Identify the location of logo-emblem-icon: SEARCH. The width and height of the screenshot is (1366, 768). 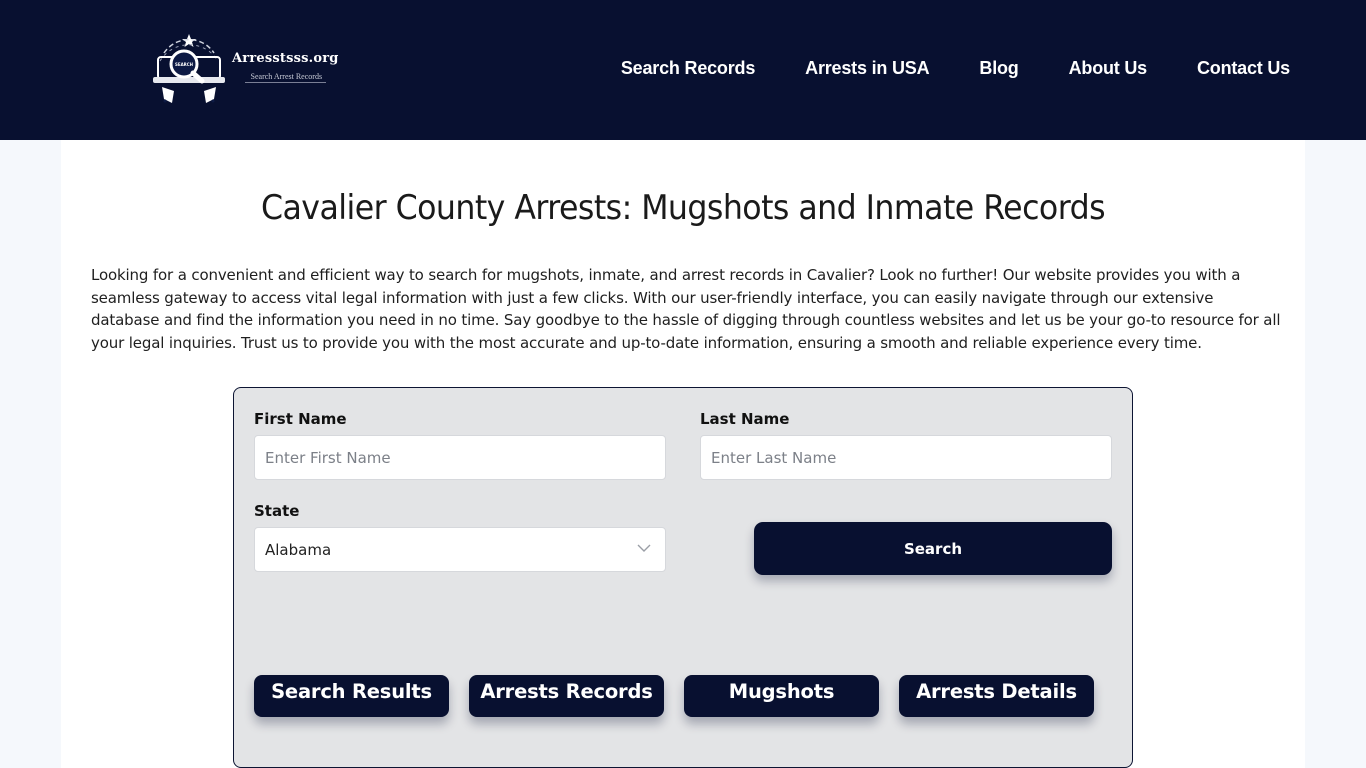
(189, 68).